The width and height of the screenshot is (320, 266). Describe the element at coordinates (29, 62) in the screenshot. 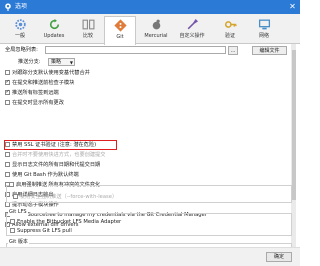

I see `push-branch-label: 推送分支:` at that location.